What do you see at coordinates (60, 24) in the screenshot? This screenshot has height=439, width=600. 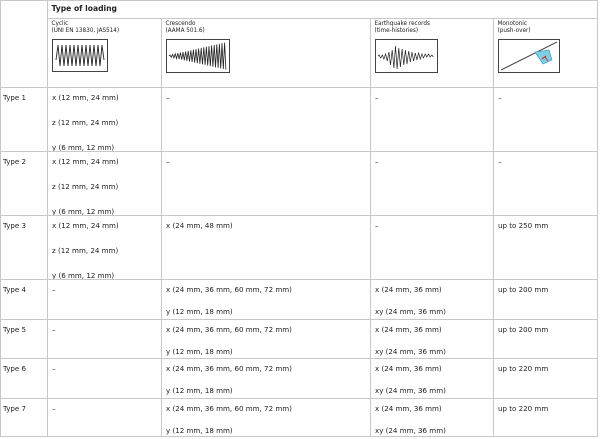 I see `loading-name: Cyclic` at bounding box center [60, 24].